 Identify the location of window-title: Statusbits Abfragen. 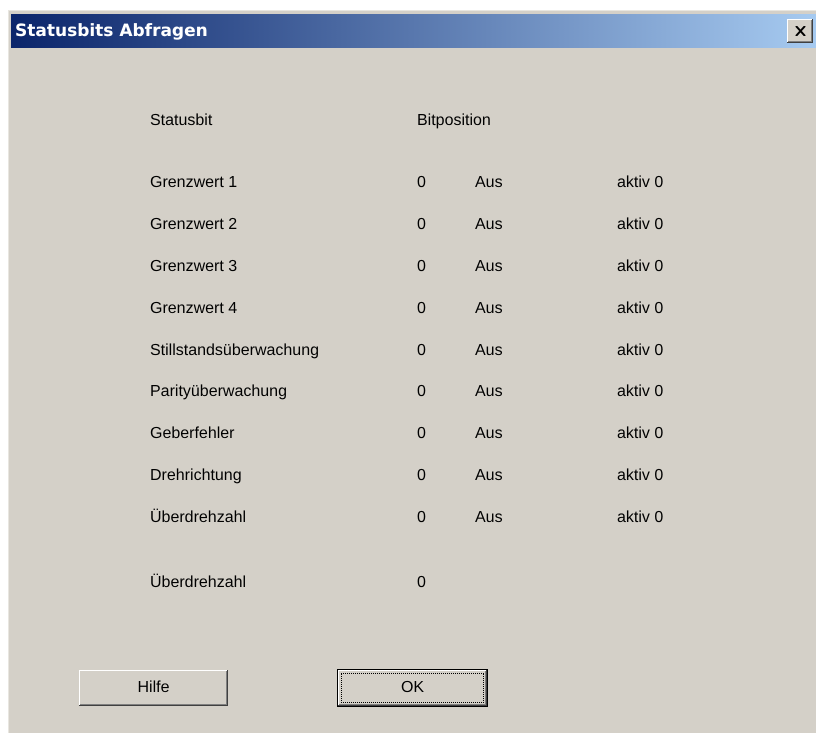
(111, 31).